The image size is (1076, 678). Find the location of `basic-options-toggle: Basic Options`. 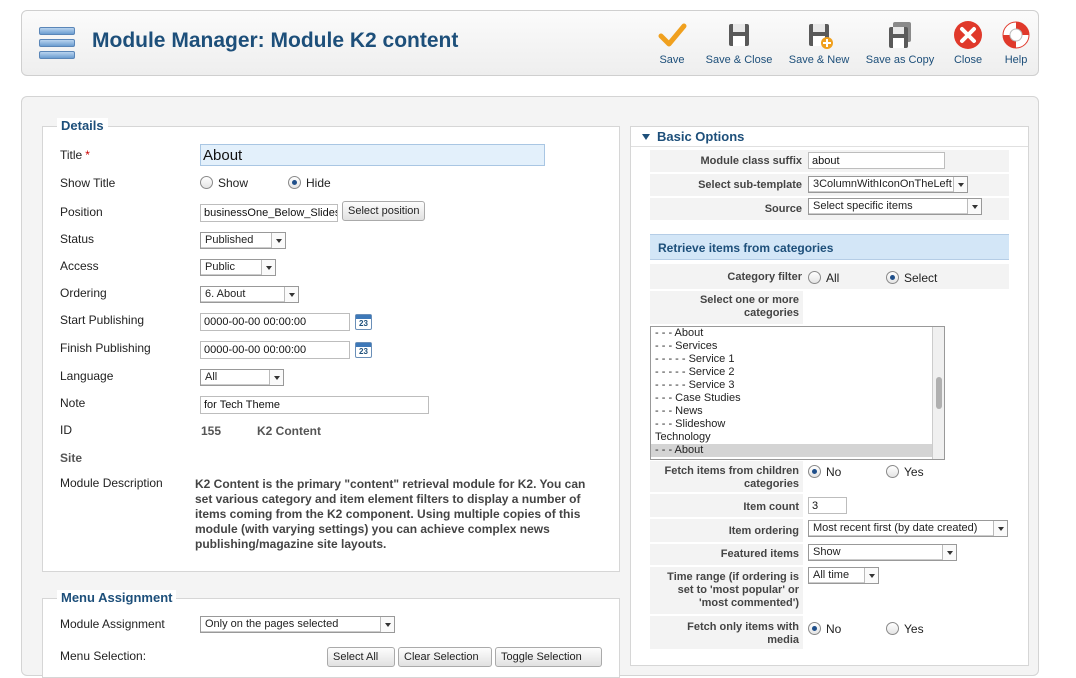

basic-options-toggle: Basic Options is located at coordinates (829, 137).